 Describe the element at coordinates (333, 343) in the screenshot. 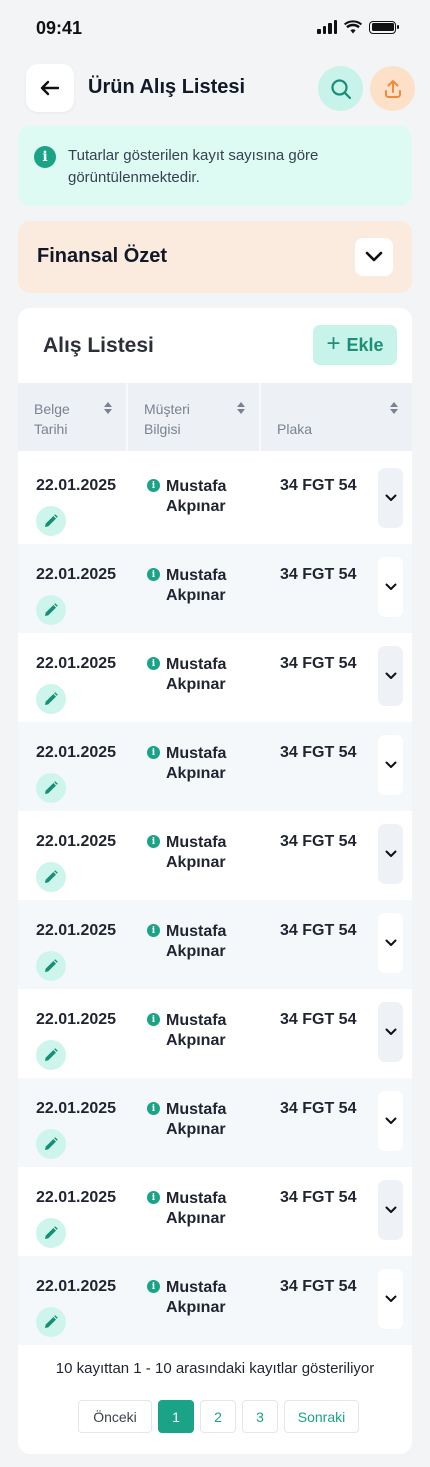

I see `plus-icon: +` at that location.